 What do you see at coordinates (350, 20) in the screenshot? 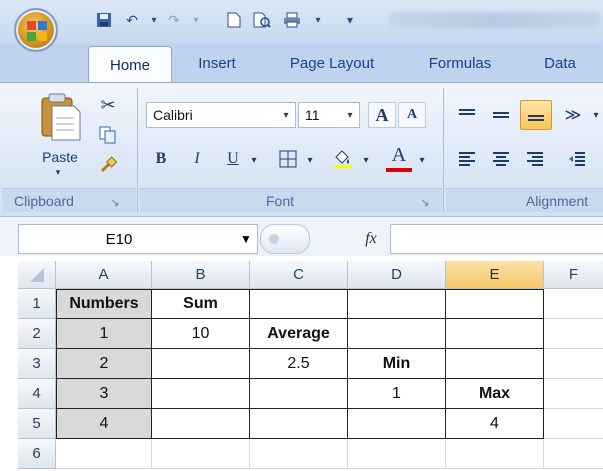
I see `customize-qat-icon: ▾` at bounding box center [350, 20].